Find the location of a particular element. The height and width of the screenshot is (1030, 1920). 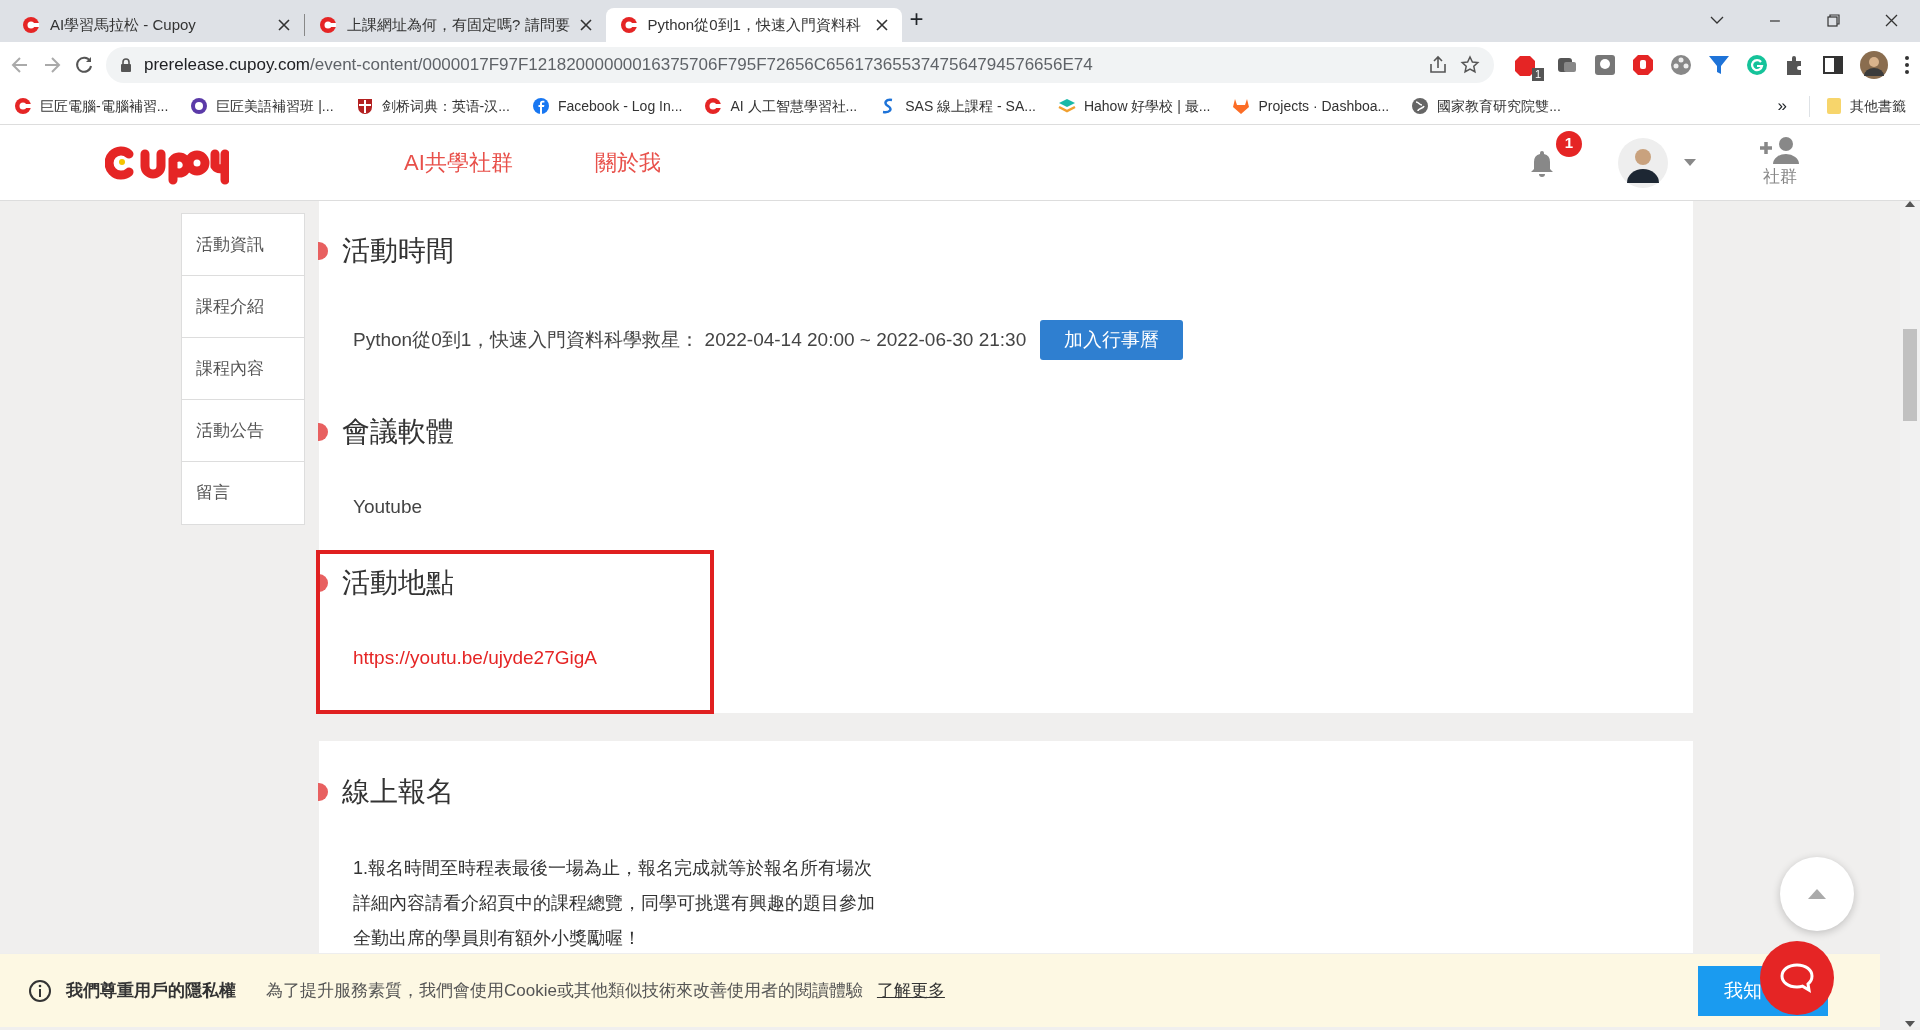

section-heading: 會議軟體 is located at coordinates (398, 432).